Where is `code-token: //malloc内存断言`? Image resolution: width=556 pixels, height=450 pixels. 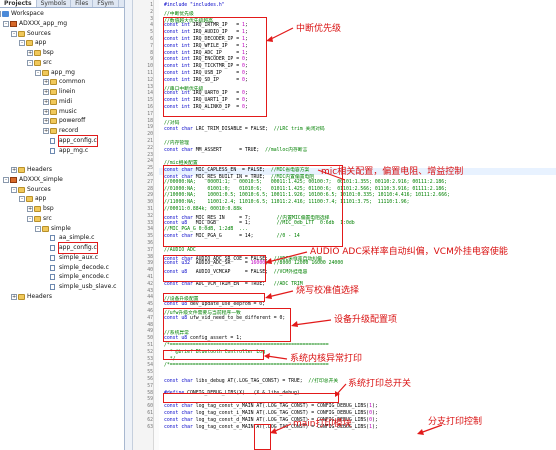
code-token: //malloc内存断言 is located at coordinates (286, 150).